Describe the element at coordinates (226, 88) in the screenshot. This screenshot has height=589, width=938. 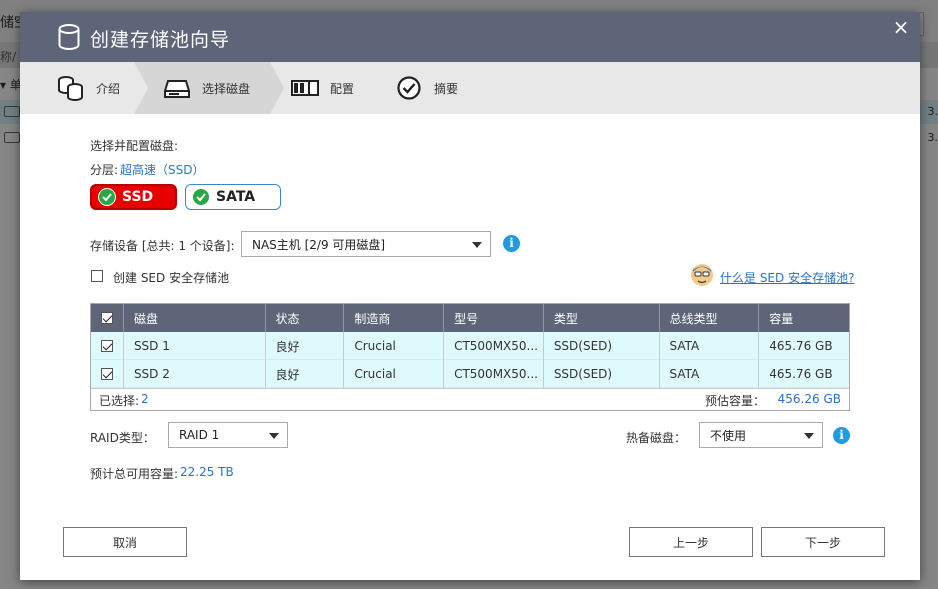
I see `step-label: 选择磁盘` at that location.